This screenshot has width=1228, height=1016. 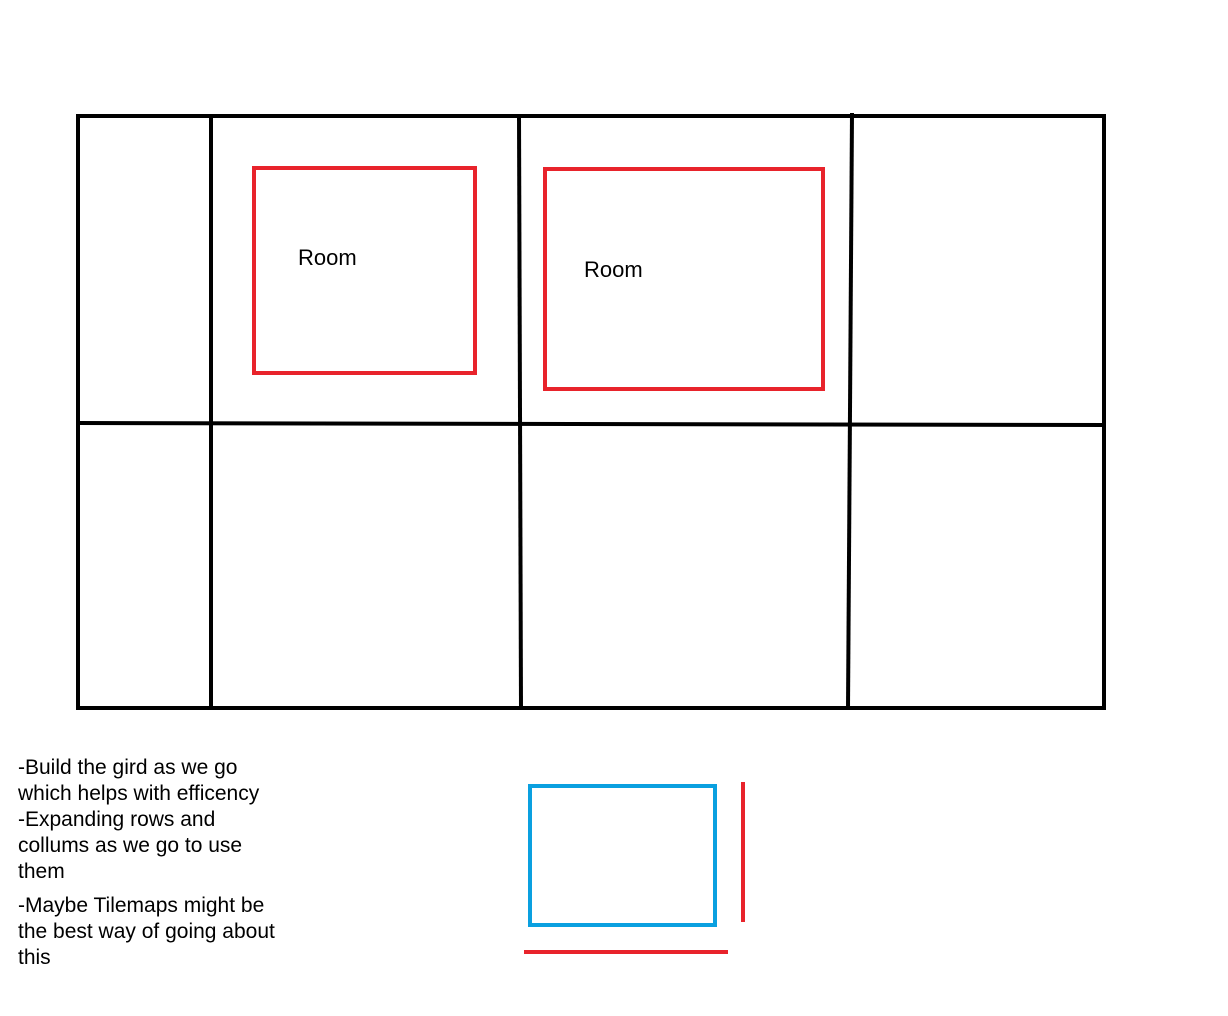 I want to click on grid-row-divider, so click(x=592, y=424).